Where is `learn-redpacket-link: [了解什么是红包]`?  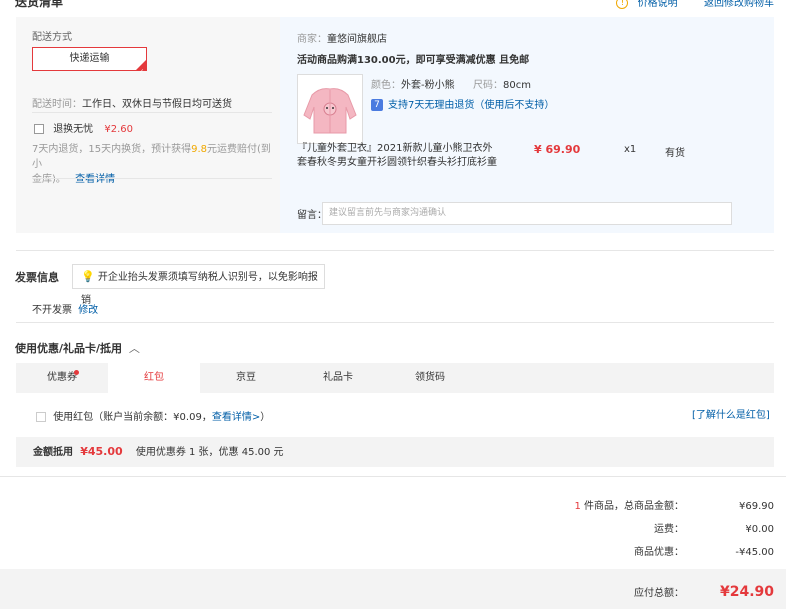
learn-redpacket-link: [了解什么是红包] is located at coordinates (731, 413).